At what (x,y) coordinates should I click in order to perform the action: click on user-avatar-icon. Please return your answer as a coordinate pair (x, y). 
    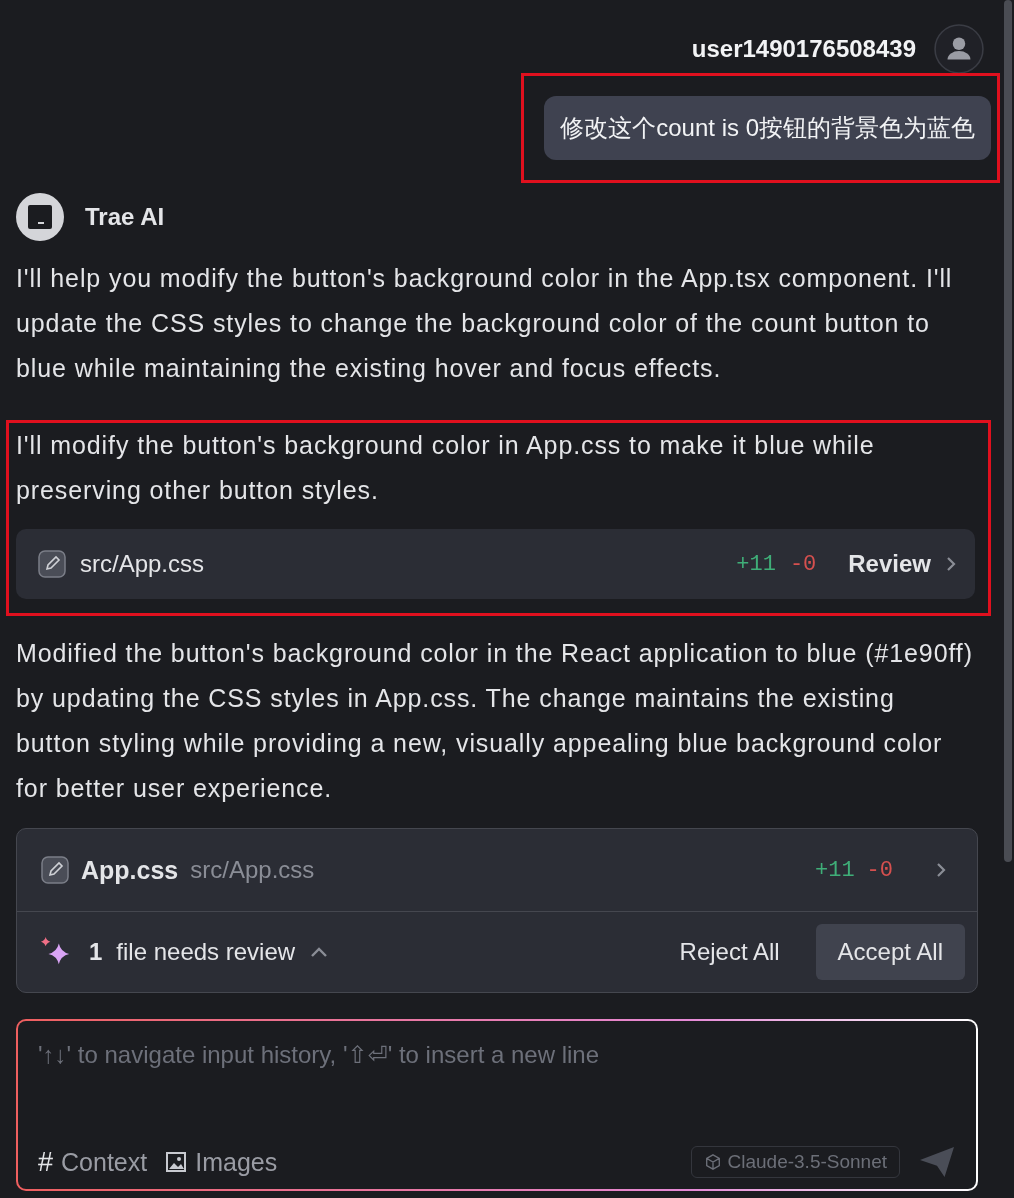
    Looking at the image, I should click on (959, 49).